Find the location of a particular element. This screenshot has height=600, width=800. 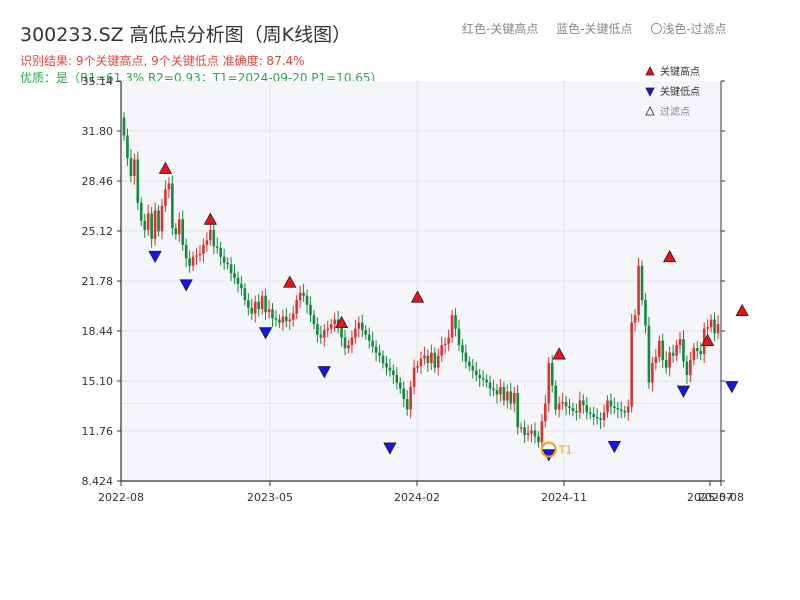

y-tick-label: 25.12 is located at coordinates (98, 231).